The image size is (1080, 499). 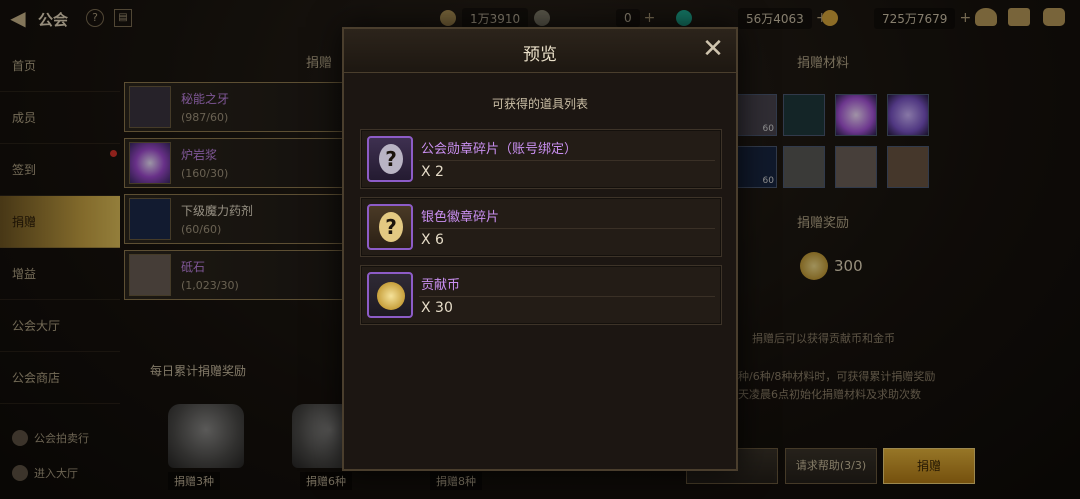 I want to click on item-quantity: X 30, so click(x=437, y=308).